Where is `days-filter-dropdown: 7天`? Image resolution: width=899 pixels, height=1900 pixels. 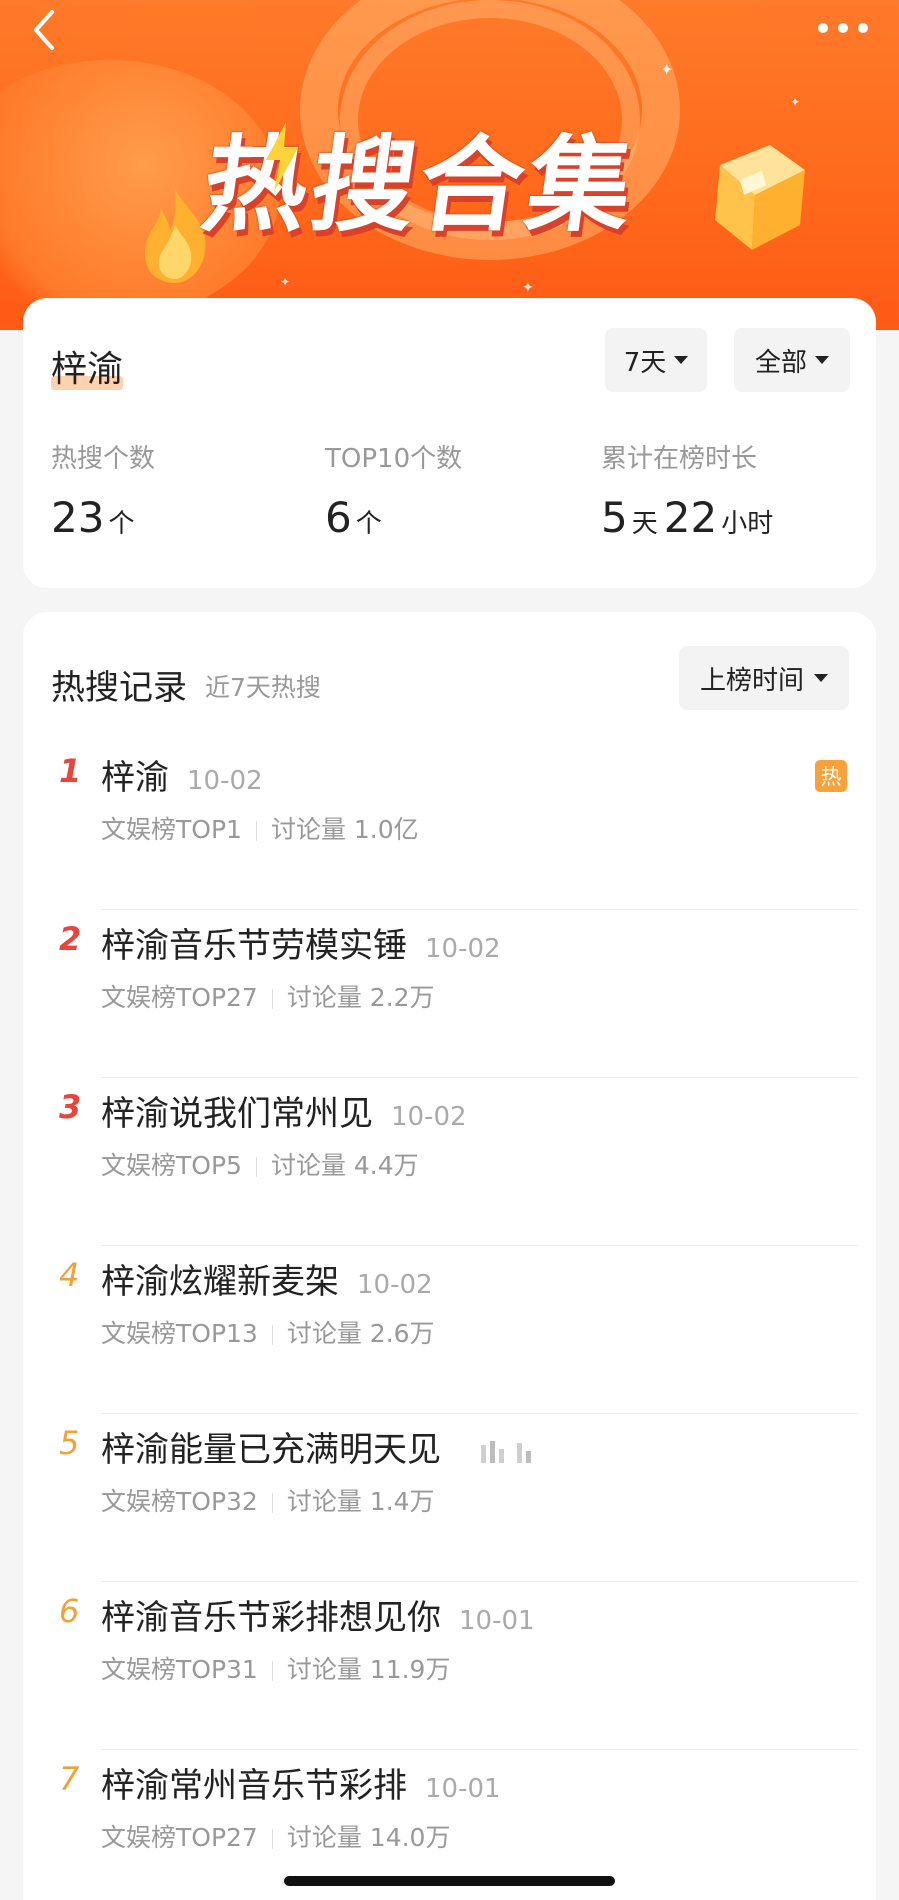 days-filter-dropdown: 7天 is located at coordinates (656, 360).